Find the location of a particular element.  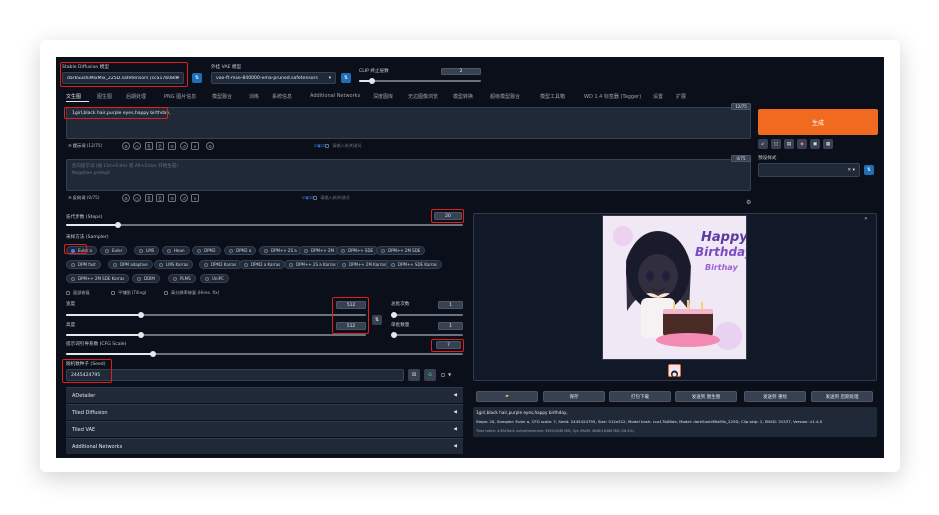

sampler-option: DPM2 is located at coordinates (206, 250).